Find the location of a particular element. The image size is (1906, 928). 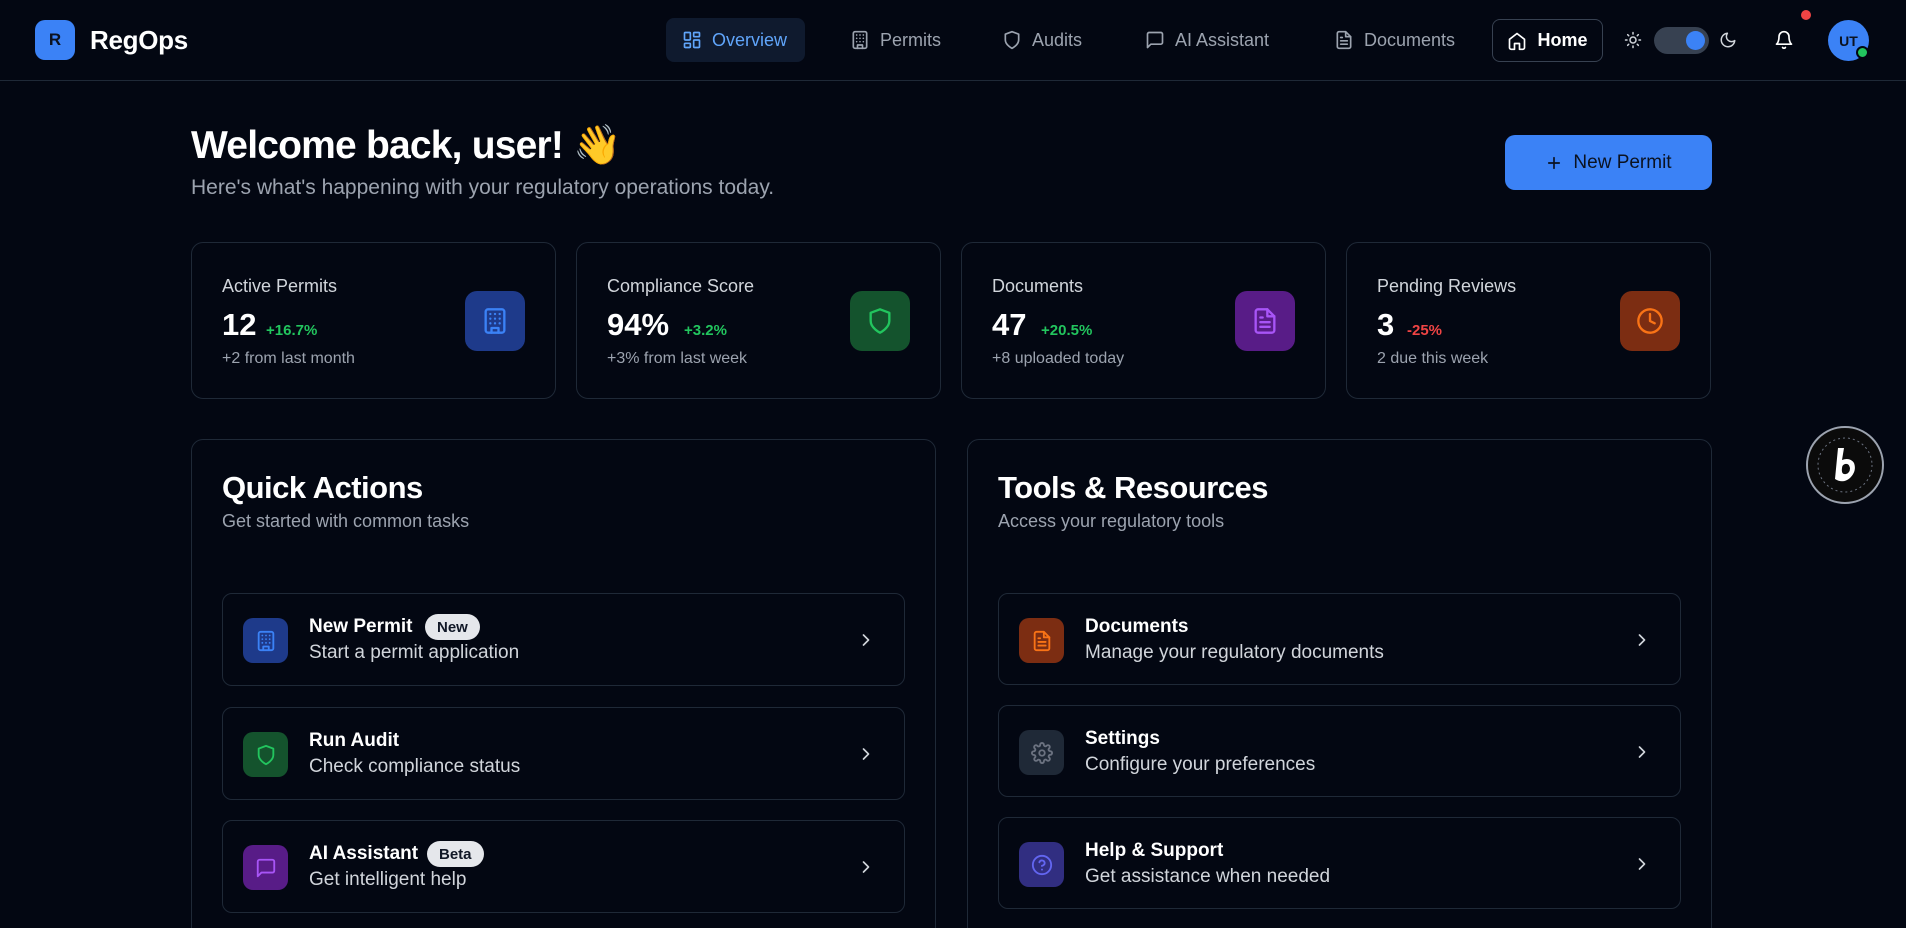

stat-label: Compliance Score is located at coordinates (681, 286).